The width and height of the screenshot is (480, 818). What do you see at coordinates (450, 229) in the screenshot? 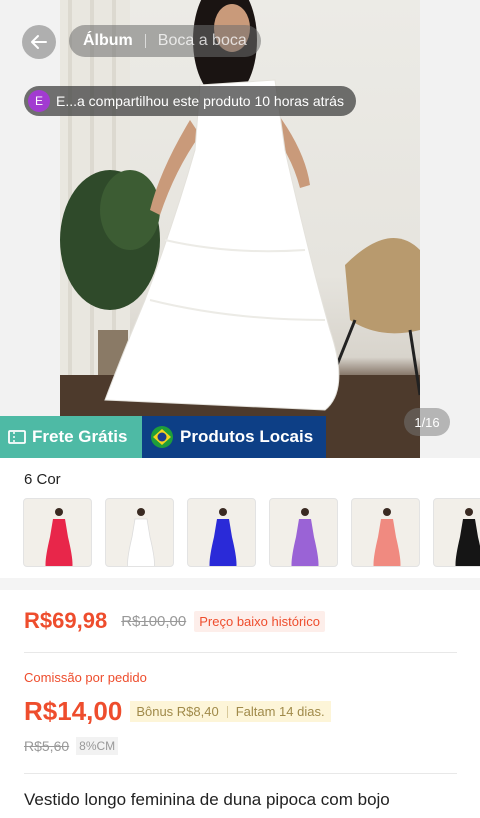
I see `gallery-backdrop-right` at bounding box center [450, 229].